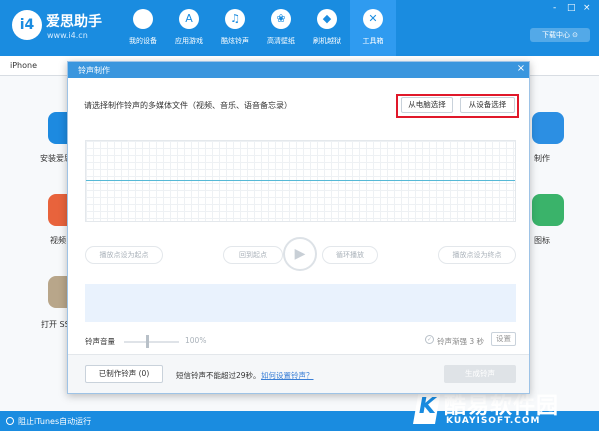  What do you see at coordinates (281, 19) in the screenshot?
I see `flower-icon: ❀` at bounding box center [281, 19].